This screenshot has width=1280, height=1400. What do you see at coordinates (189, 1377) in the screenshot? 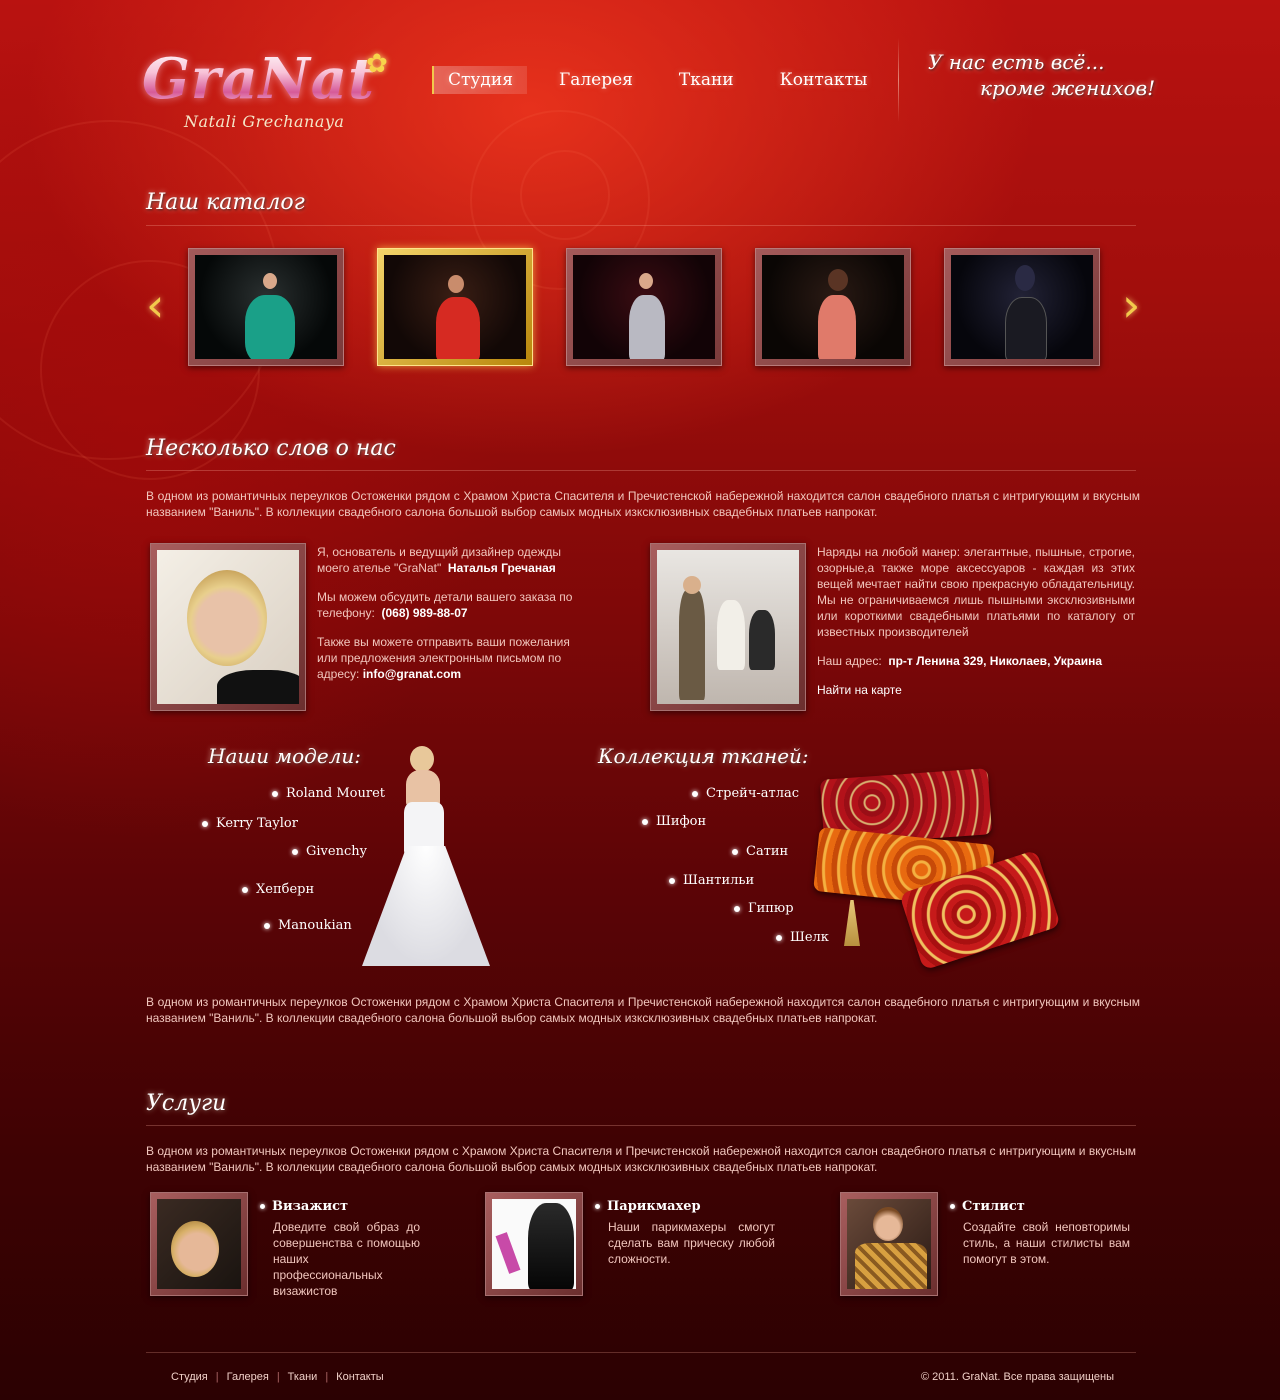
I see `footer-link-studio: Студия` at bounding box center [189, 1377].